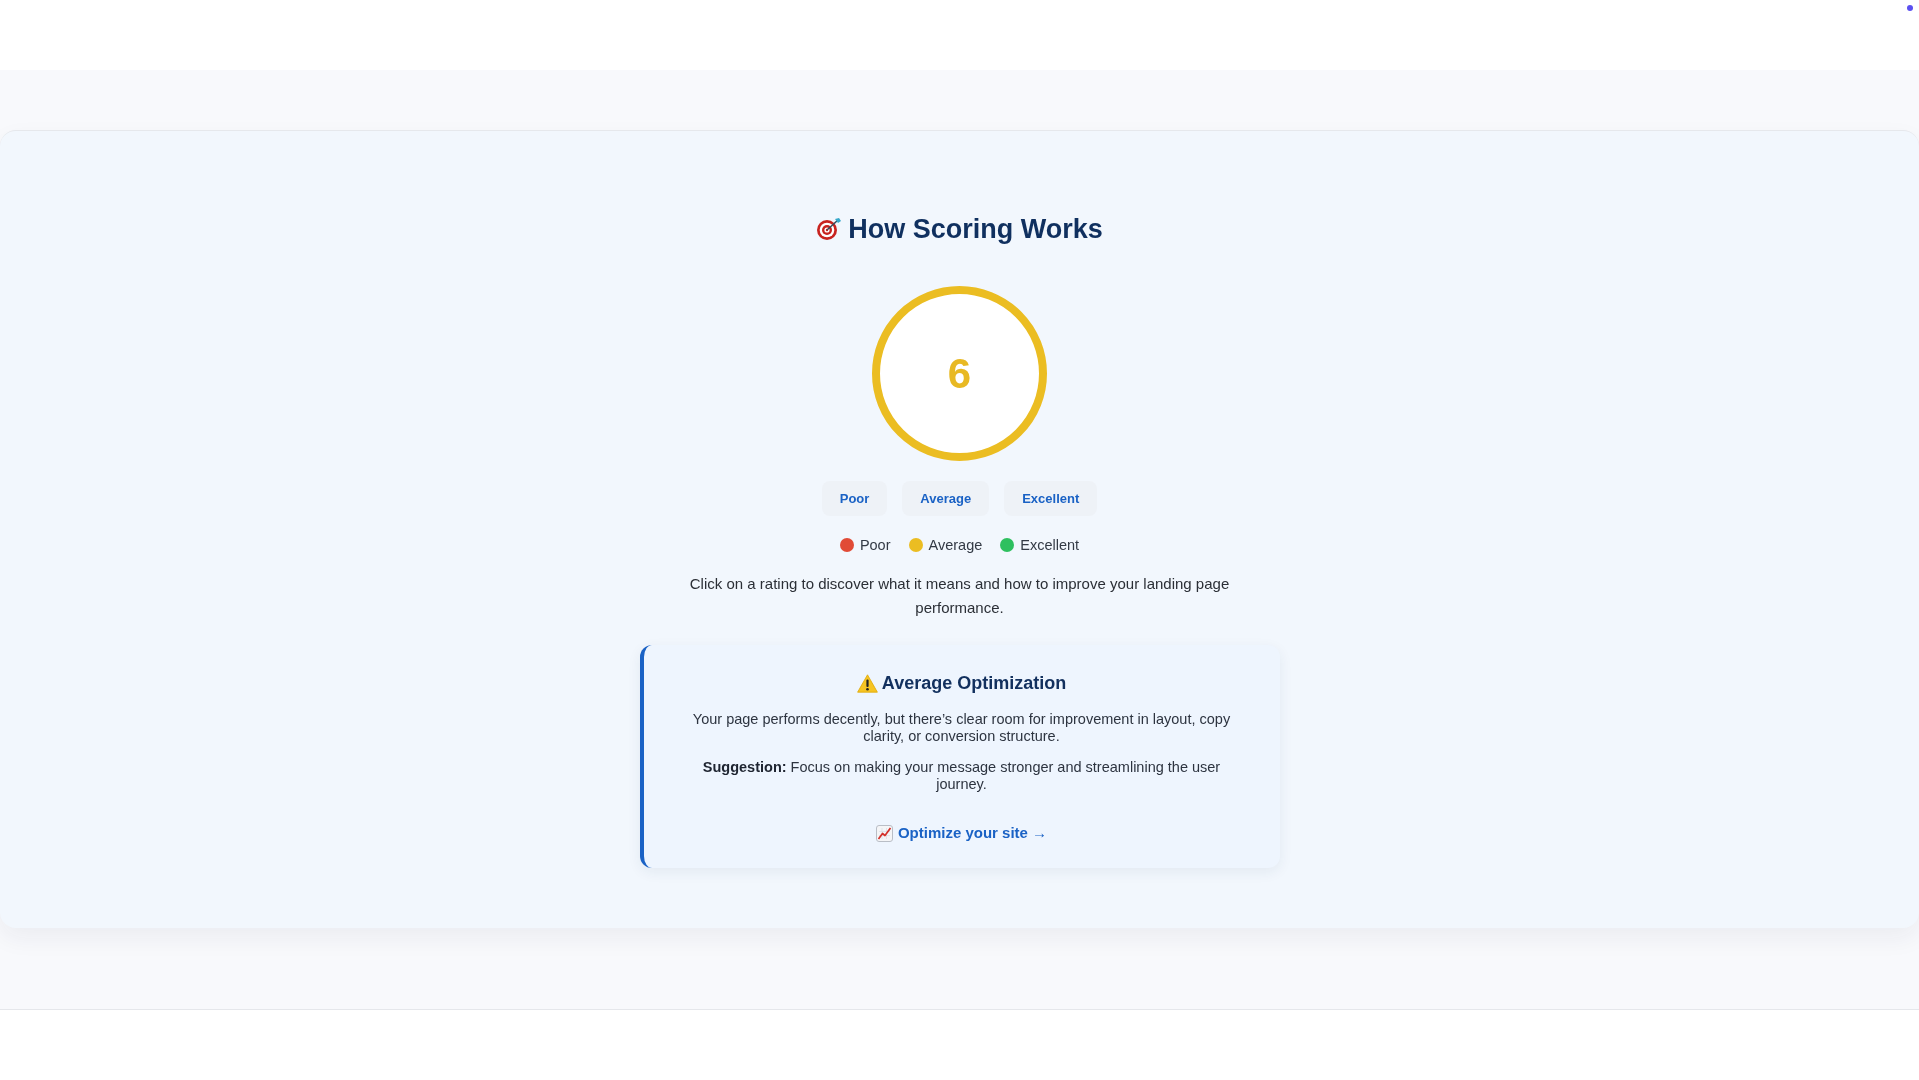 Image resolution: width=1919 pixels, height=1080 pixels. What do you see at coordinates (946, 498) in the screenshot?
I see `rating-button: Average` at bounding box center [946, 498].